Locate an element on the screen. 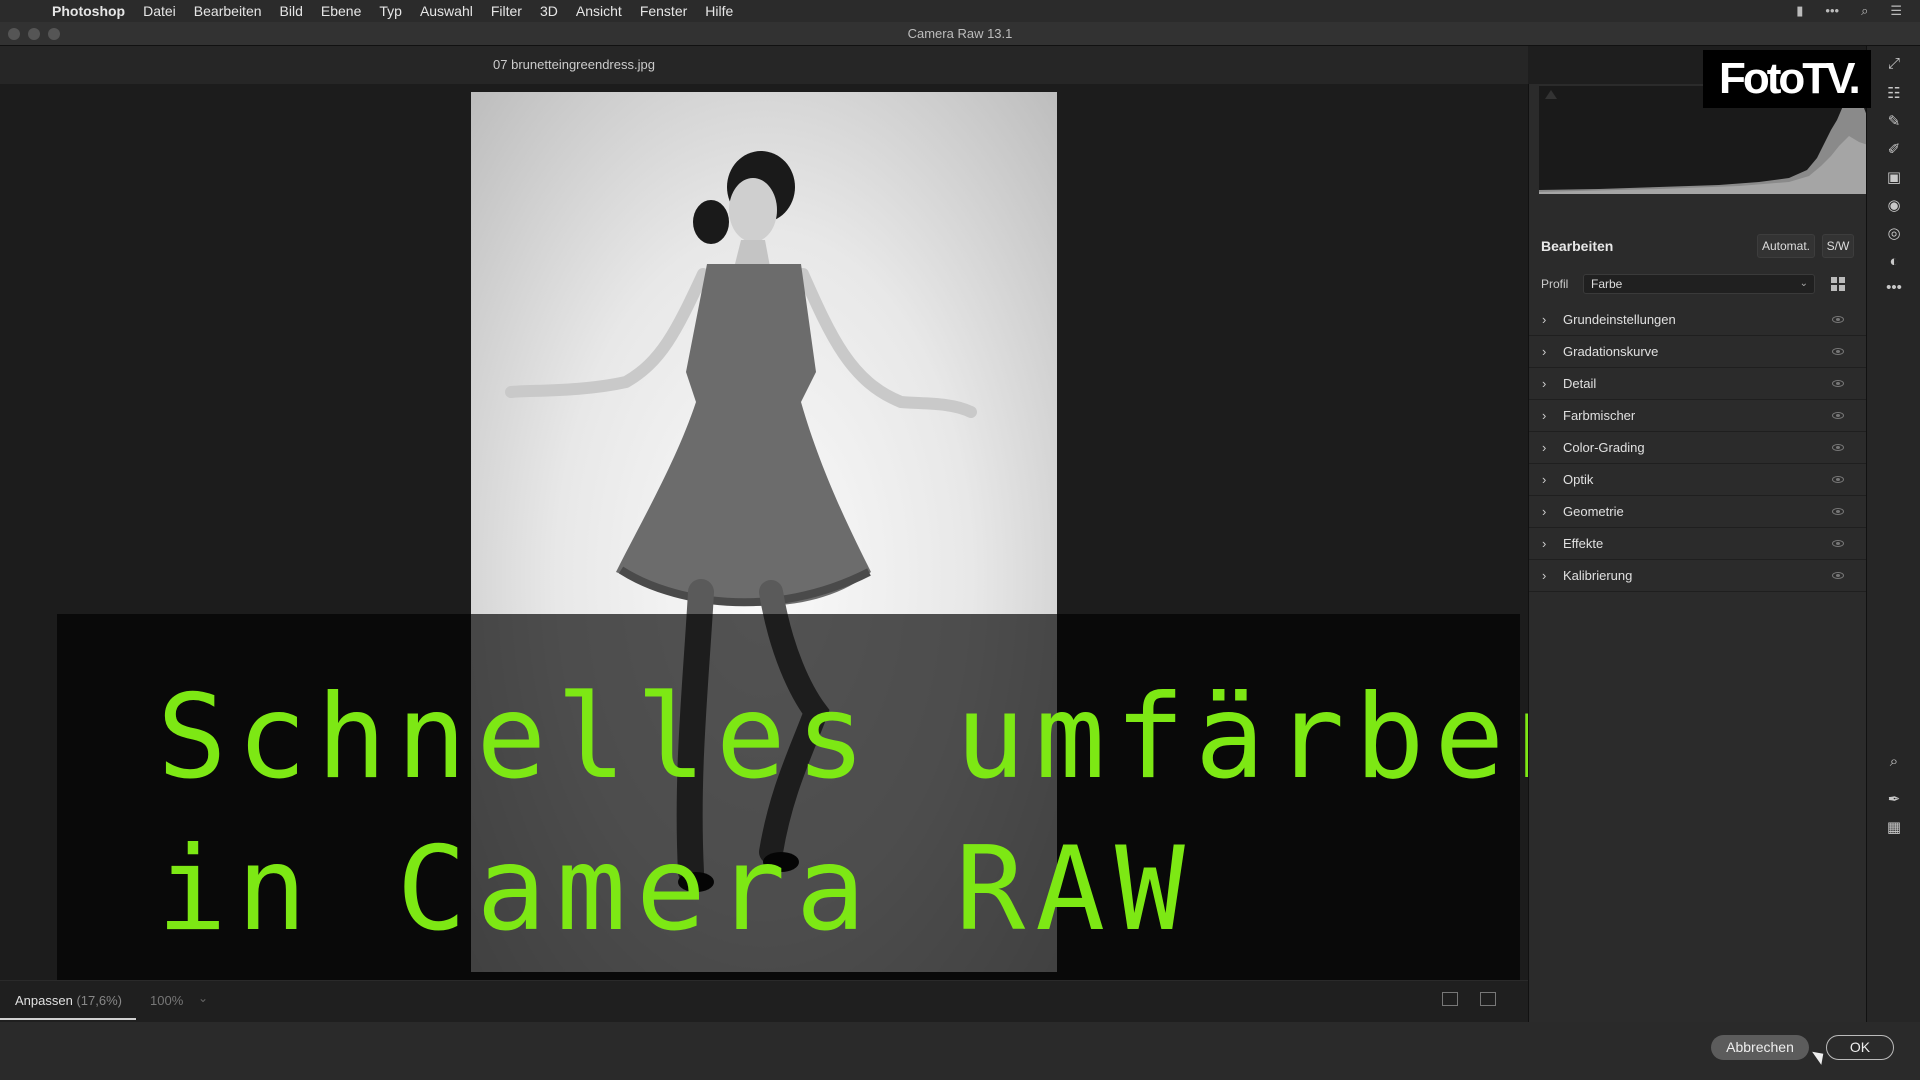  menu-hilfe: Hilfe is located at coordinates (719, 11).